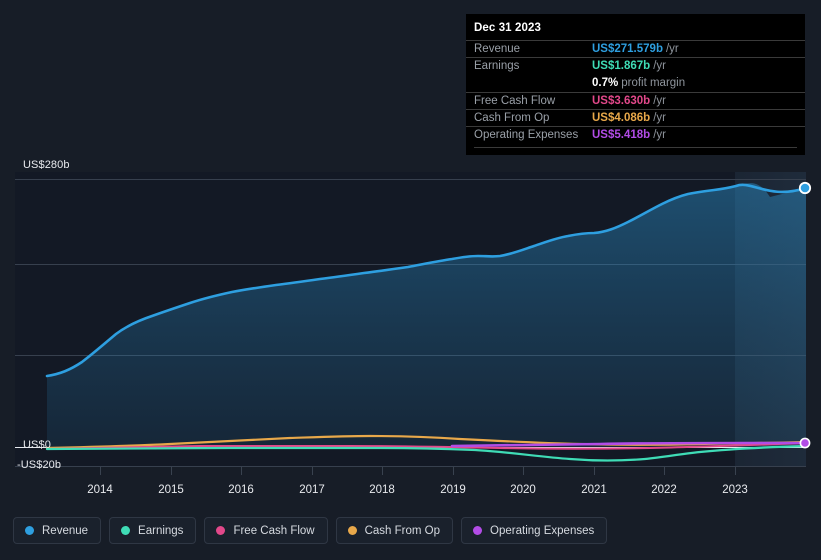  Describe the element at coordinates (659, 135) in the screenshot. I see `tooltip-unit-operating-expenses: /yr` at that location.